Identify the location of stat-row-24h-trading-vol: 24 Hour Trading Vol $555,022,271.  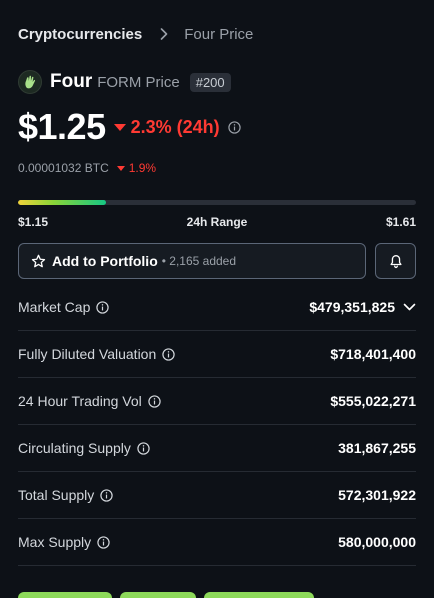
(217, 401).